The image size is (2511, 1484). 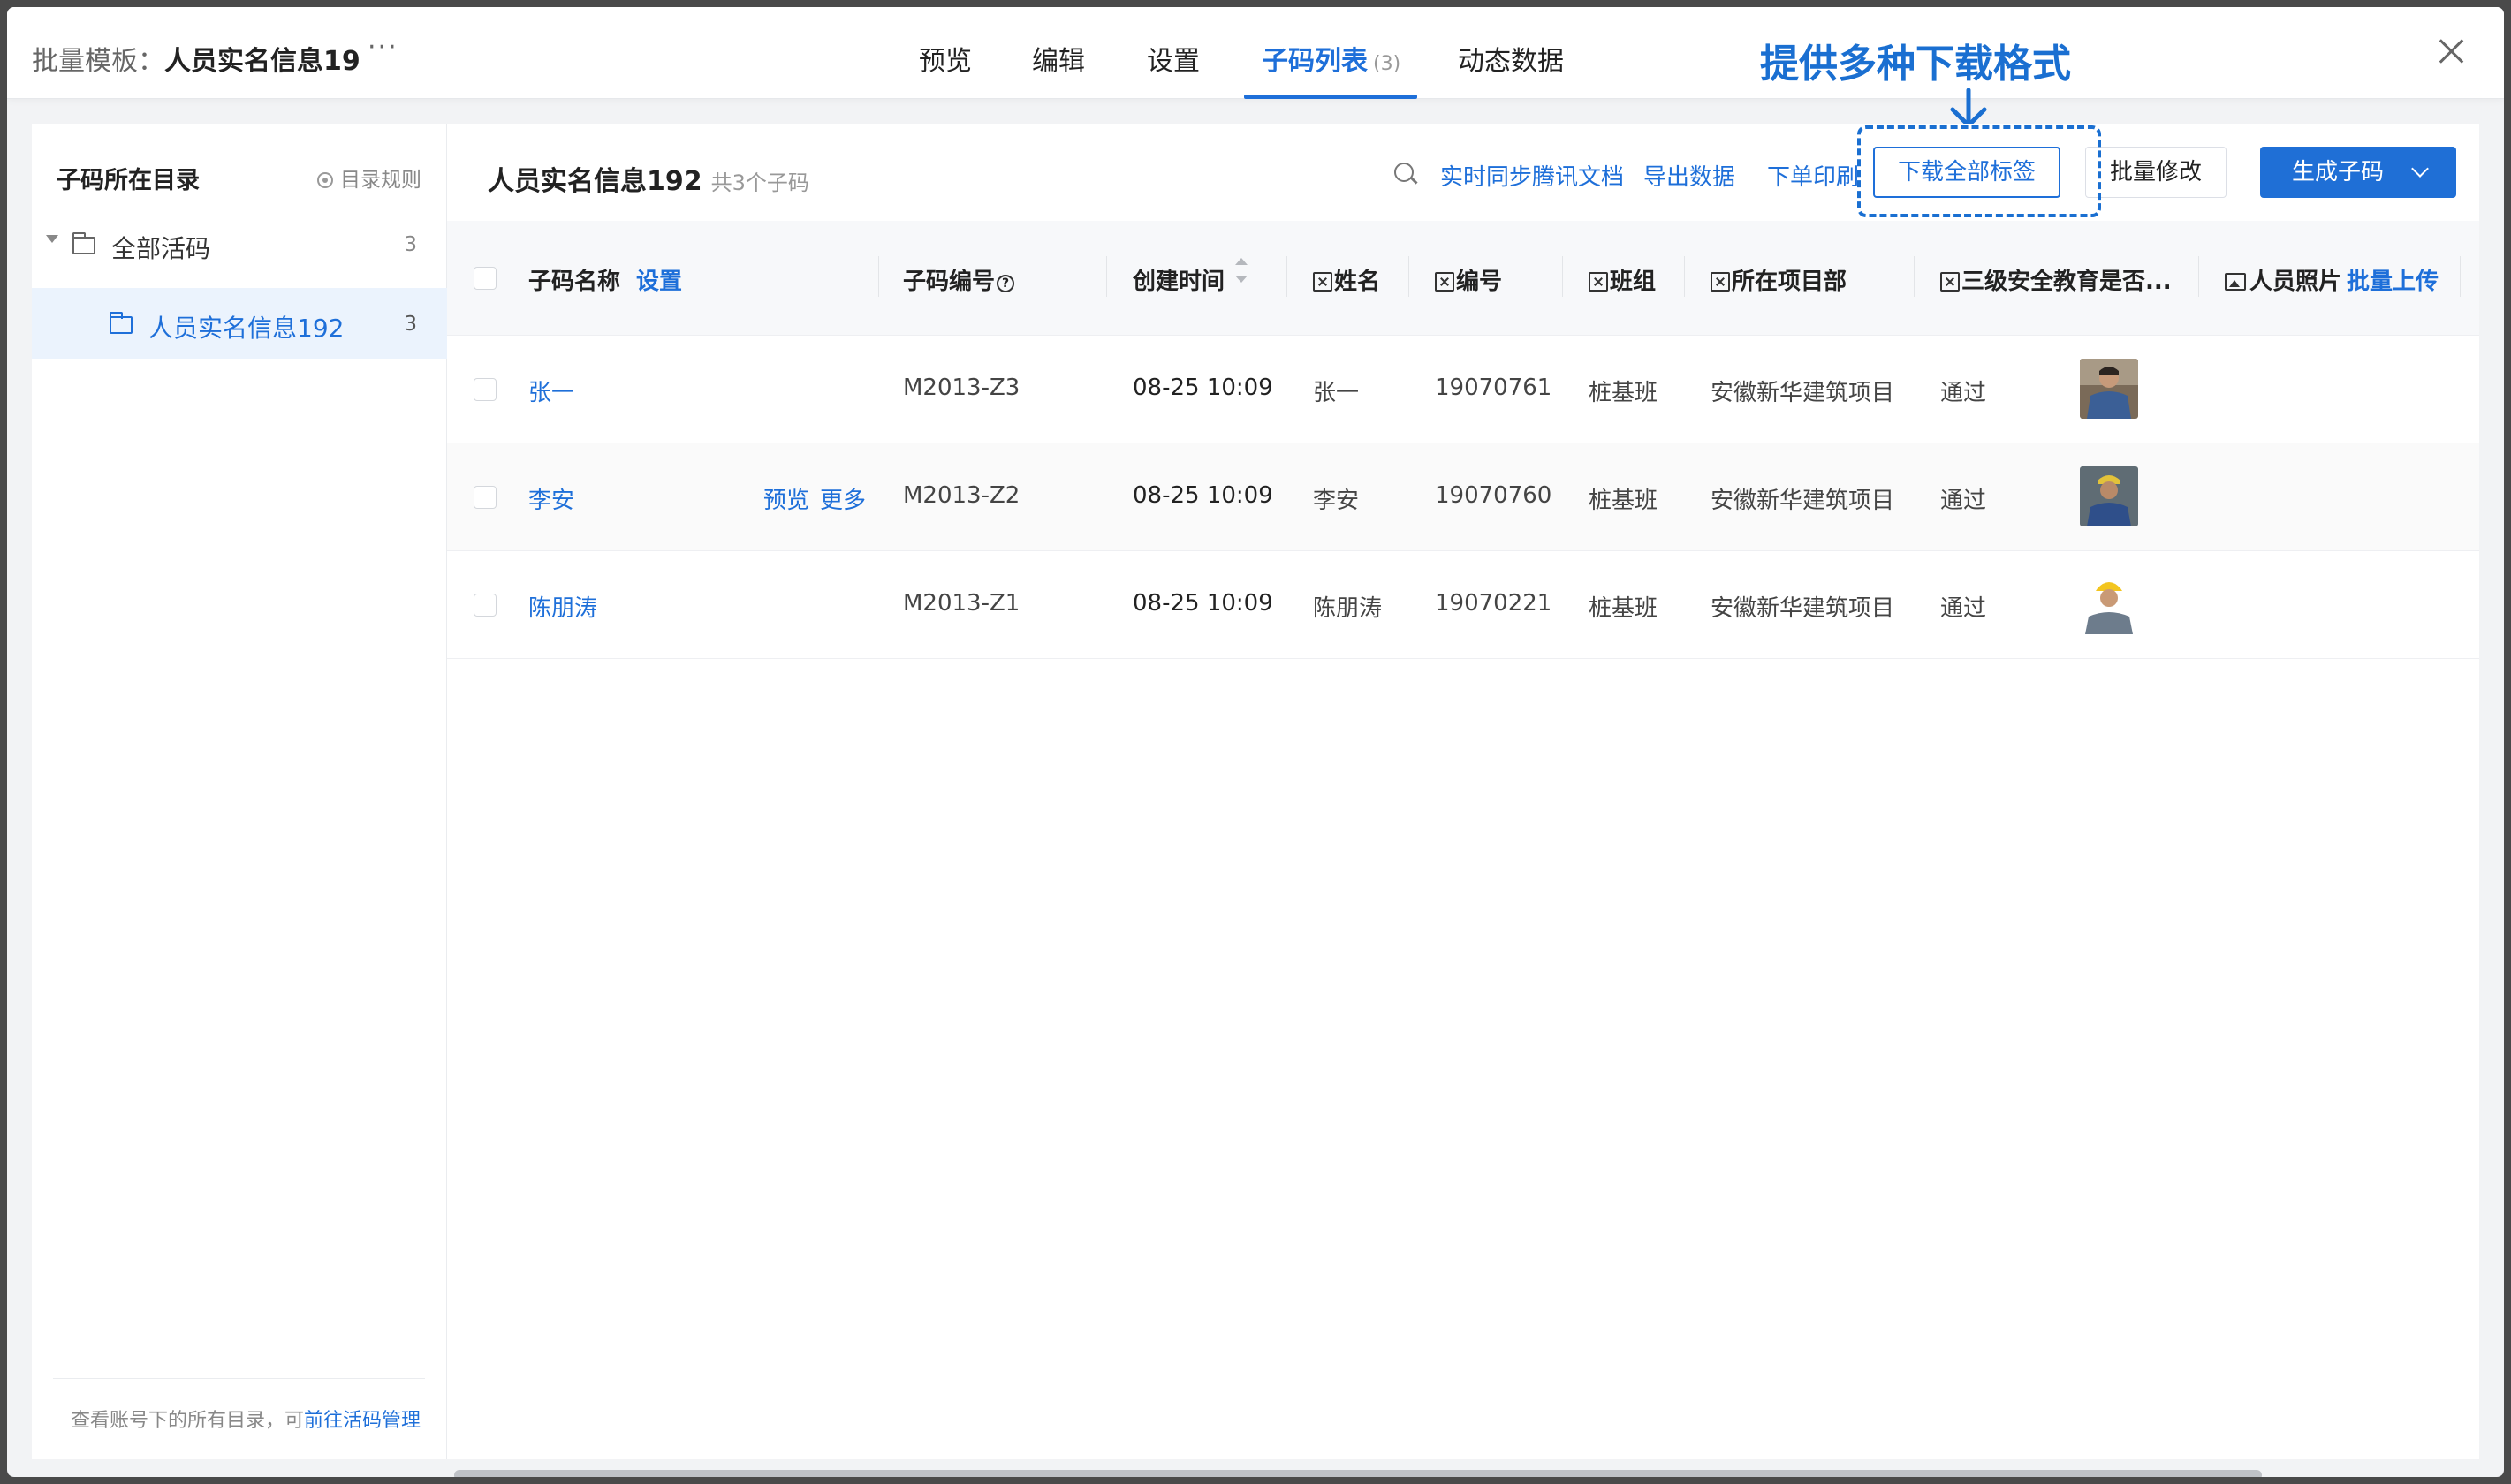 I want to click on person-name: 李安, so click(x=1337, y=501).